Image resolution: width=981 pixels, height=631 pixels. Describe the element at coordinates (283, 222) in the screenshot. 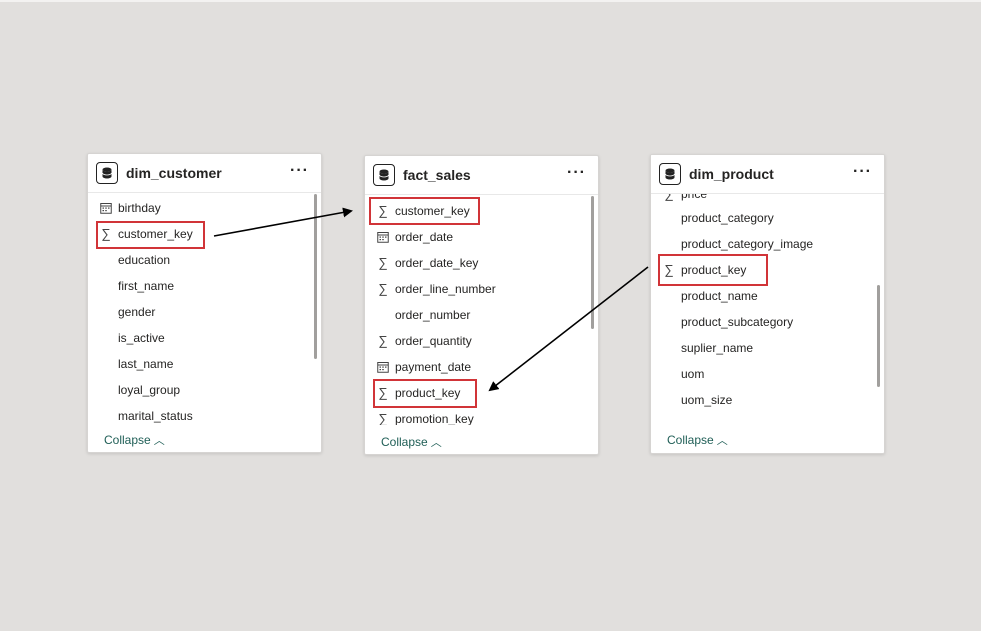

I see `relationship-arrow-customer` at that location.